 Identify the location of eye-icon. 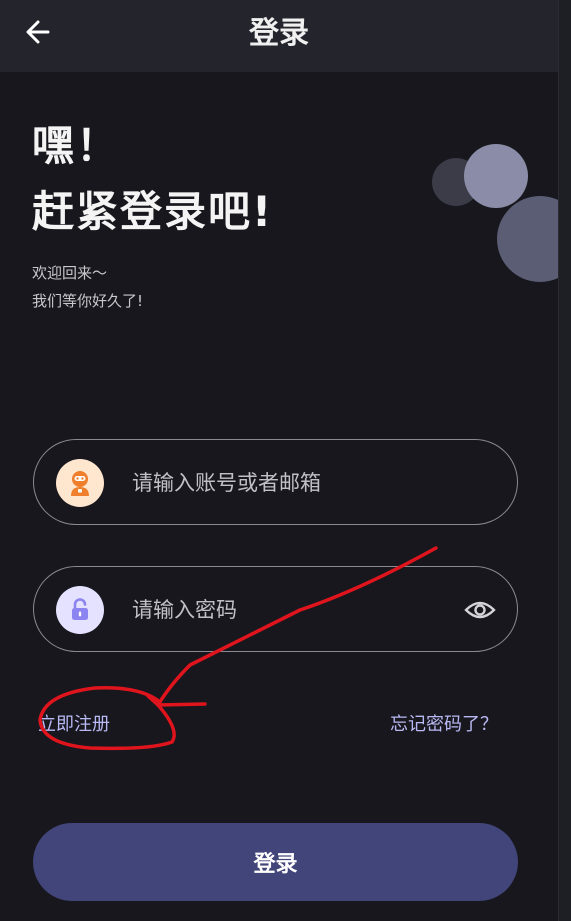
(480, 610).